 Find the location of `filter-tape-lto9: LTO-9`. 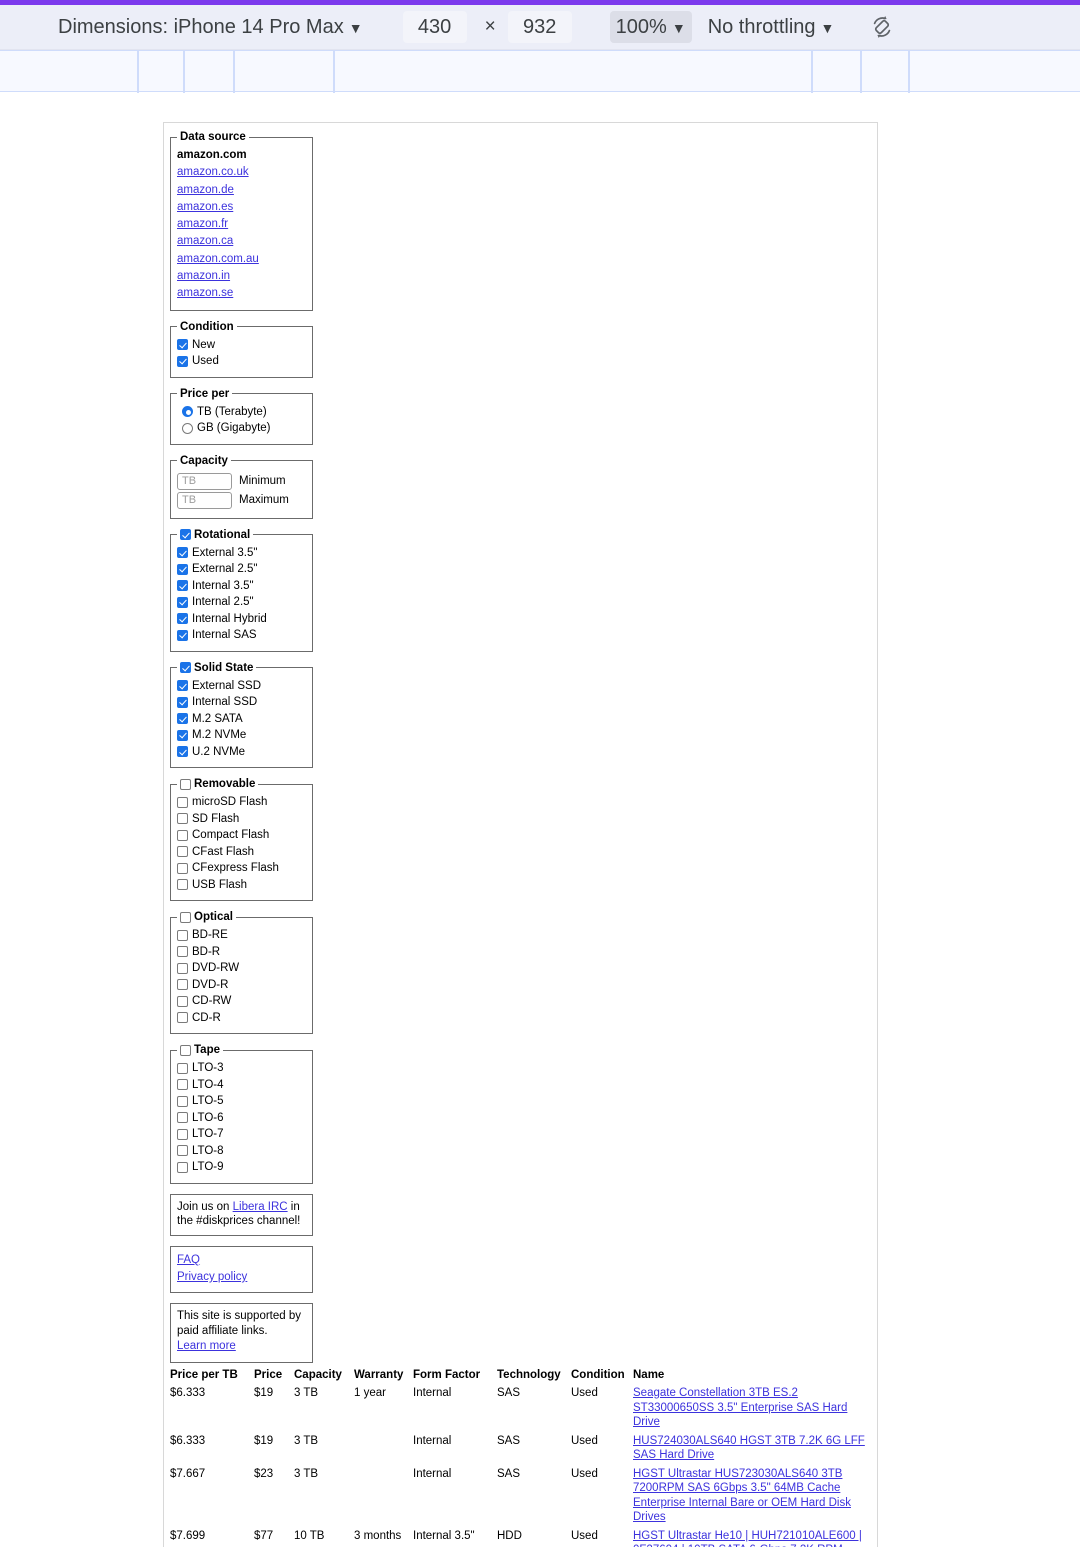

filter-tape-lto9: LTO-9 is located at coordinates (241, 1167).